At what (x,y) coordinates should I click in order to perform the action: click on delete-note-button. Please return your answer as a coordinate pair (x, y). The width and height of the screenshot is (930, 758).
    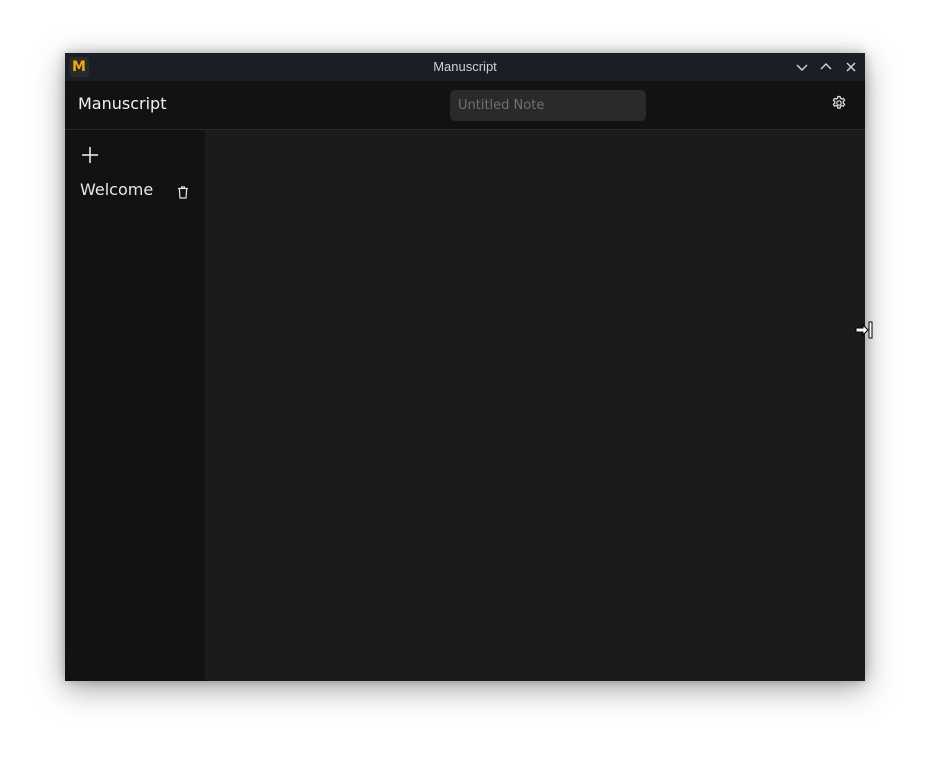
    Looking at the image, I should click on (183, 191).